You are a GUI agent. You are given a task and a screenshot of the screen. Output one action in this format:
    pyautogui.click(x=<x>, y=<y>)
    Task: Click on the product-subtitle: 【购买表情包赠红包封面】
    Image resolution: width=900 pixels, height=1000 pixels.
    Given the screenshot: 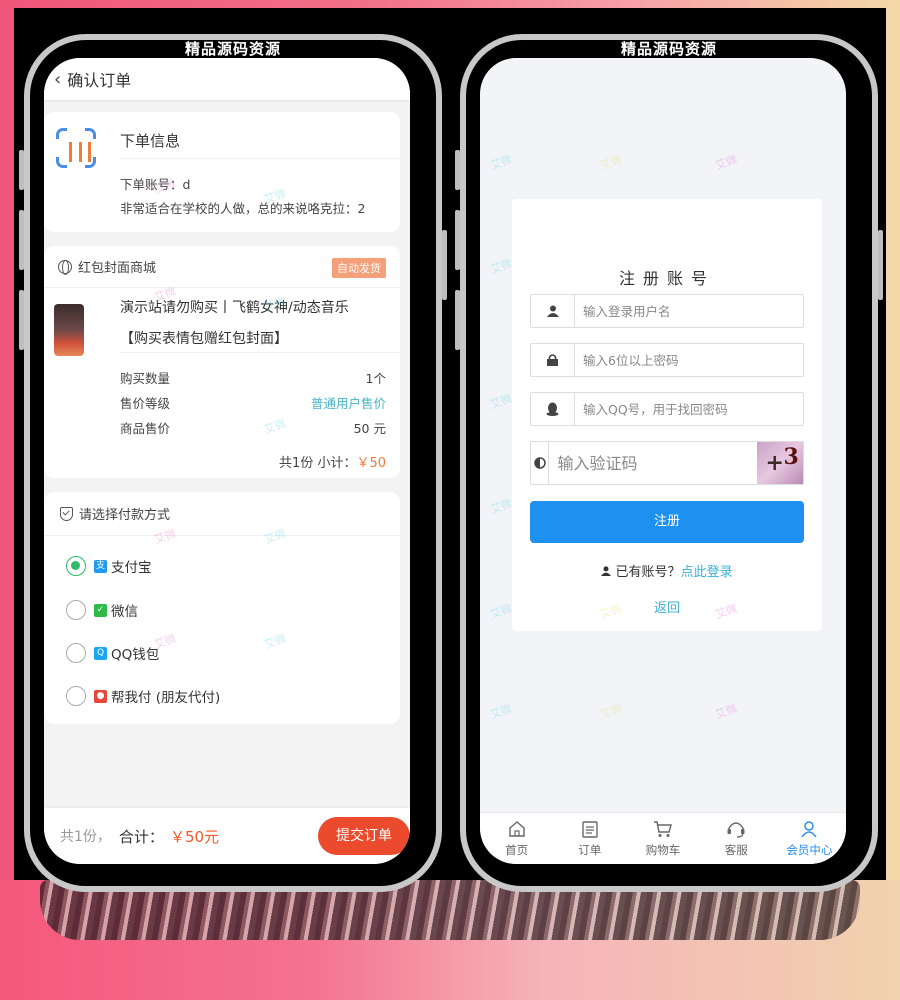 What is the action you would take?
    pyautogui.click(x=204, y=339)
    